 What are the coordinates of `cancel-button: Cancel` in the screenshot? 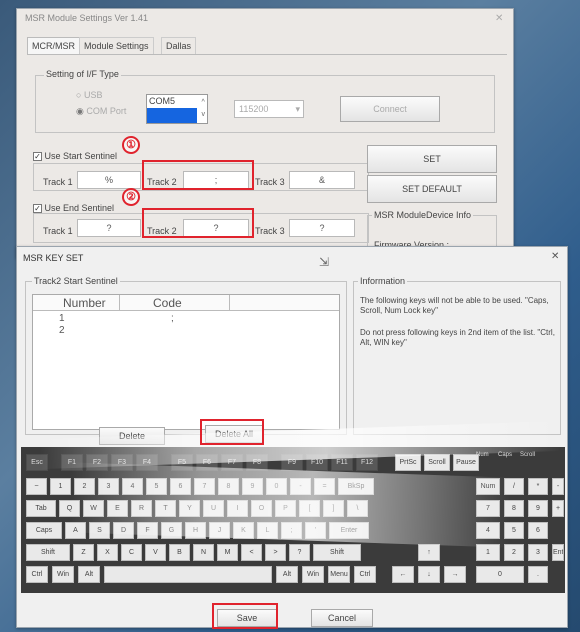 It's located at (342, 618).